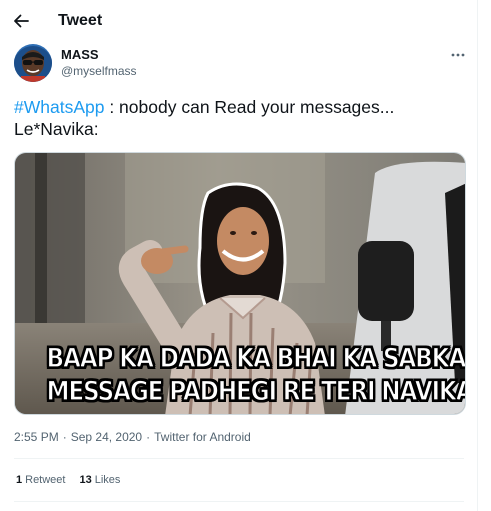 This screenshot has width=491, height=511. What do you see at coordinates (36, 437) in the screenshot?
I see `tweet-time-link: 2:55 PM` at bounding box center [36, 437].